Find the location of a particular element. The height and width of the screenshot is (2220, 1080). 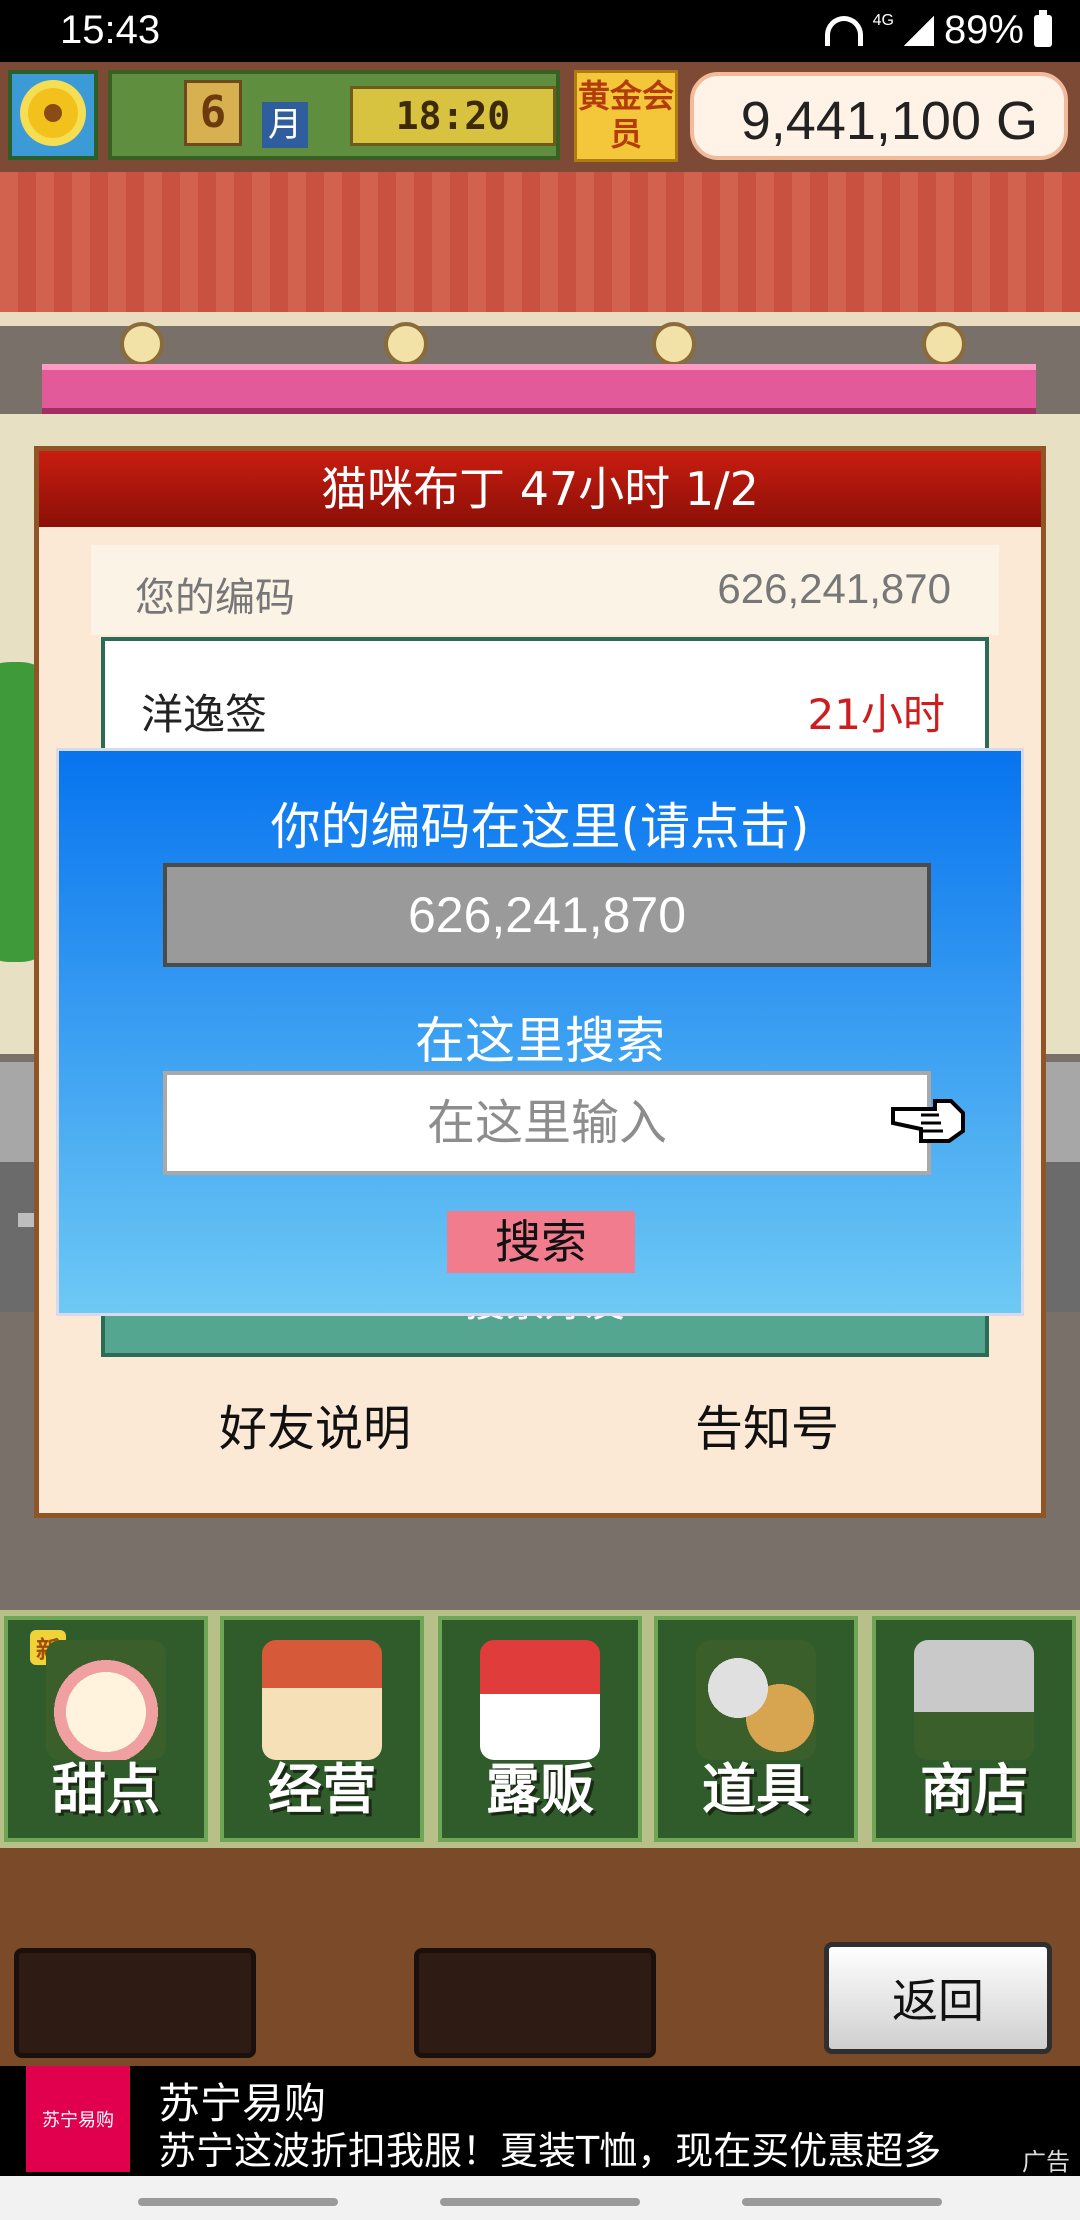

your-code-value: 626,241,870 is located at coordinates (834, 588).